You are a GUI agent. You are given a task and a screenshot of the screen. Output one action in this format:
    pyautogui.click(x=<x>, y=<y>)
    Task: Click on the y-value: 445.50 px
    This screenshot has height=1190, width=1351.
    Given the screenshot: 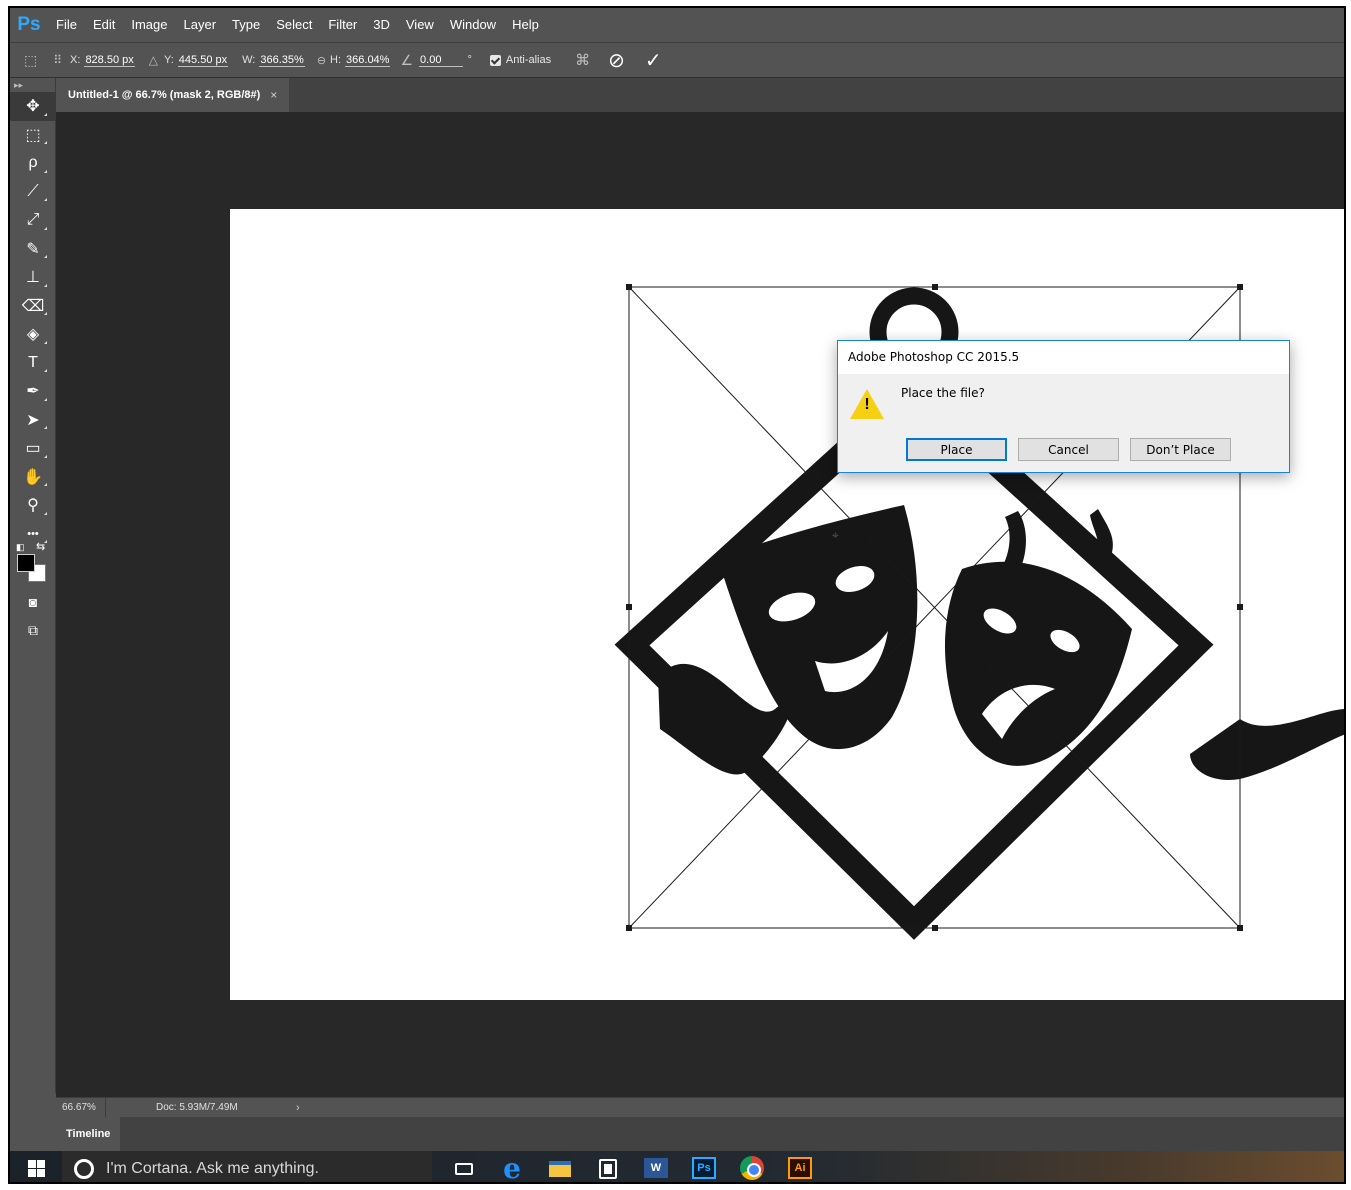 What is the action you would take?
    pyautogui.click(x=203, y=60)
    